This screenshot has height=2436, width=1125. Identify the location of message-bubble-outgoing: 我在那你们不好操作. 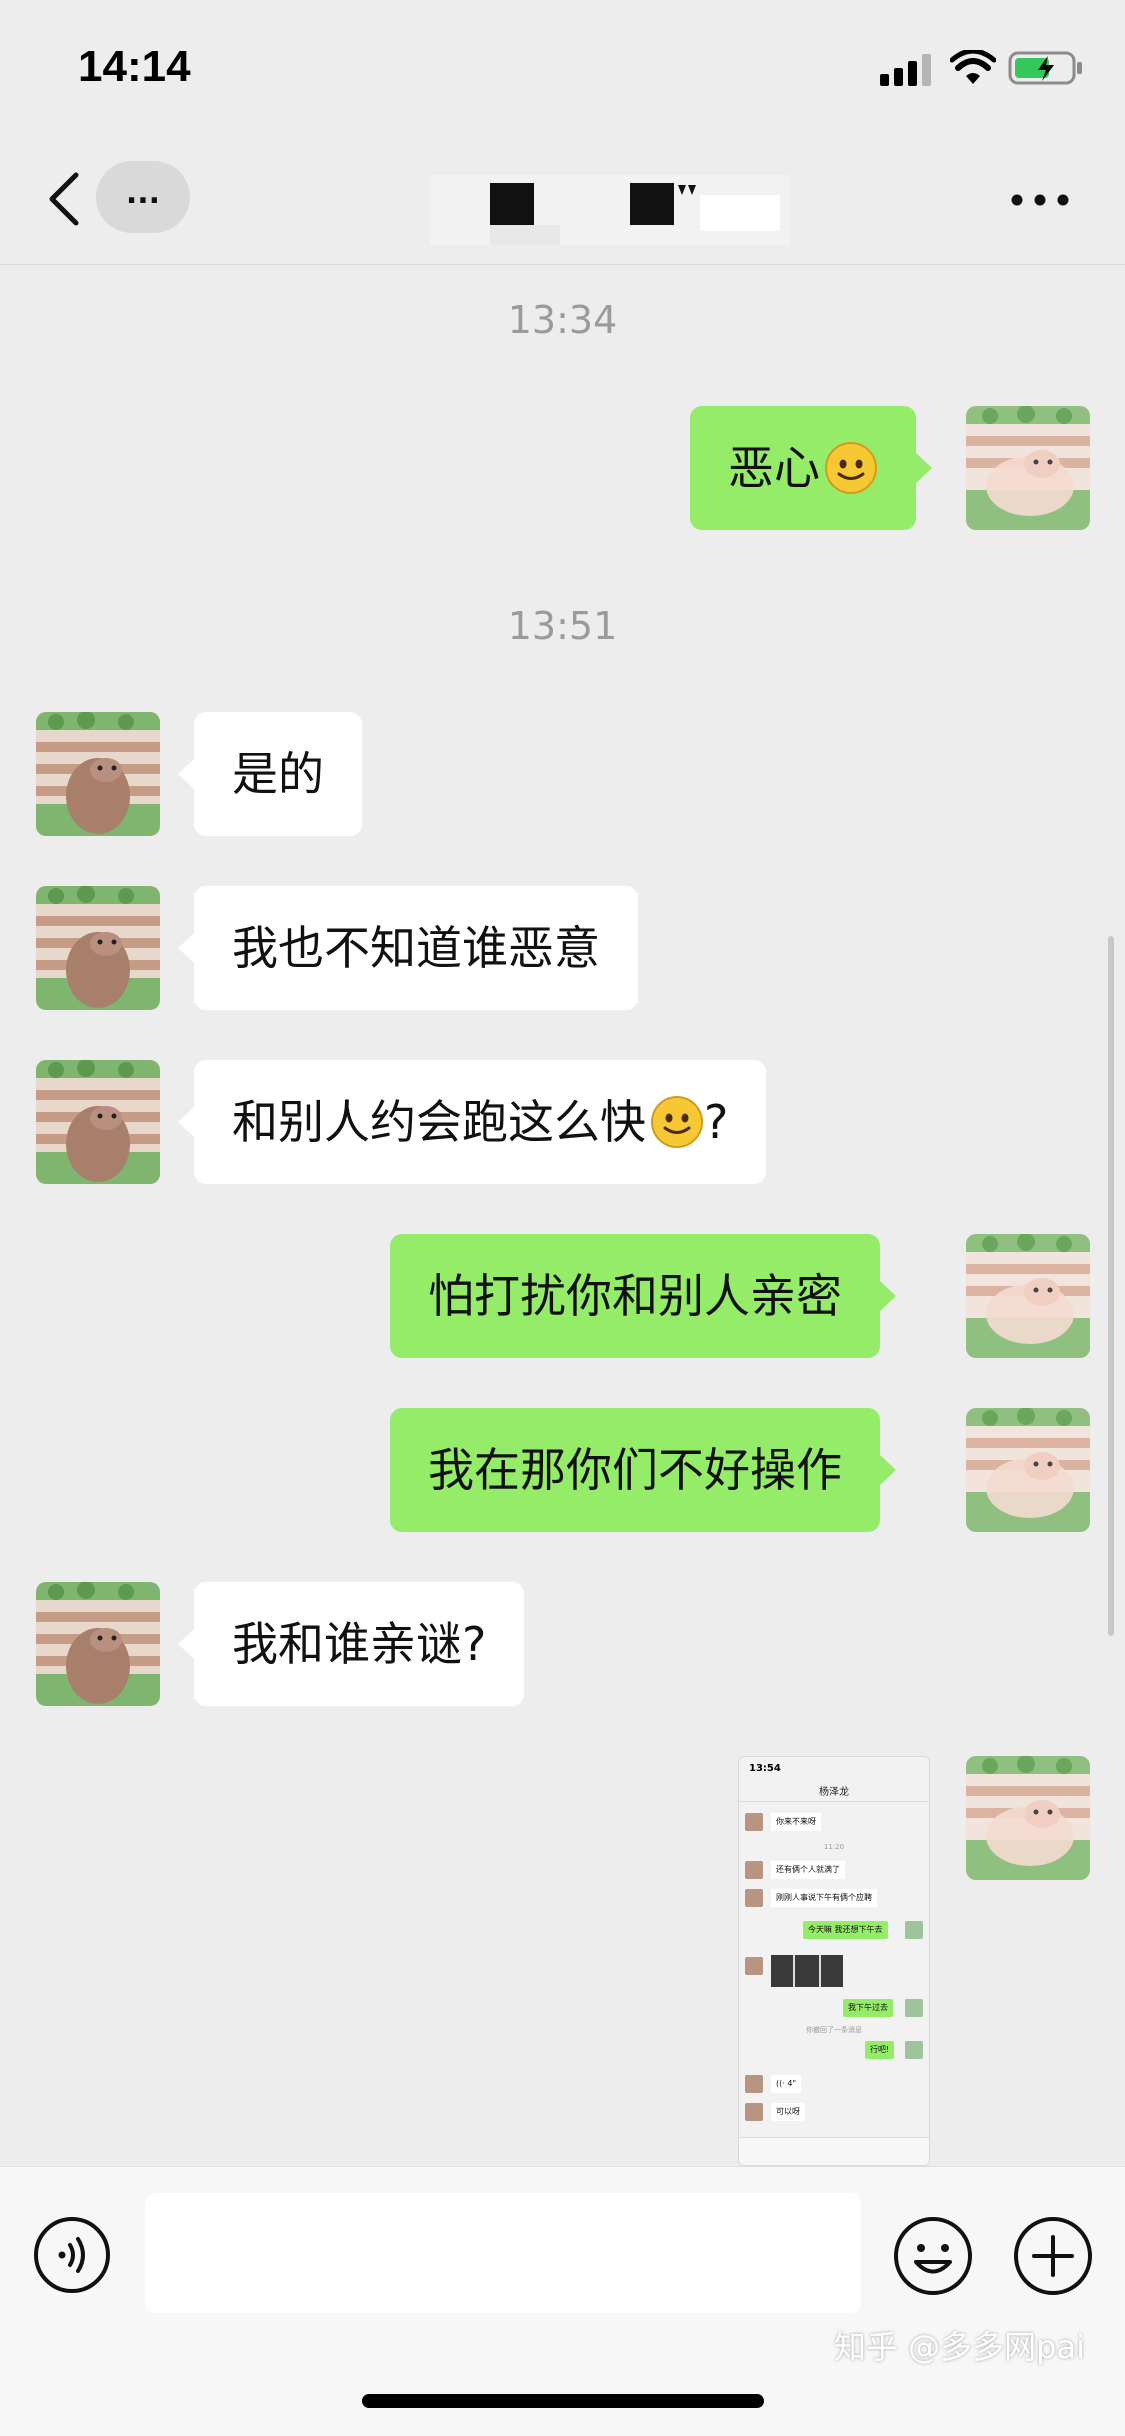
(643, 1470).